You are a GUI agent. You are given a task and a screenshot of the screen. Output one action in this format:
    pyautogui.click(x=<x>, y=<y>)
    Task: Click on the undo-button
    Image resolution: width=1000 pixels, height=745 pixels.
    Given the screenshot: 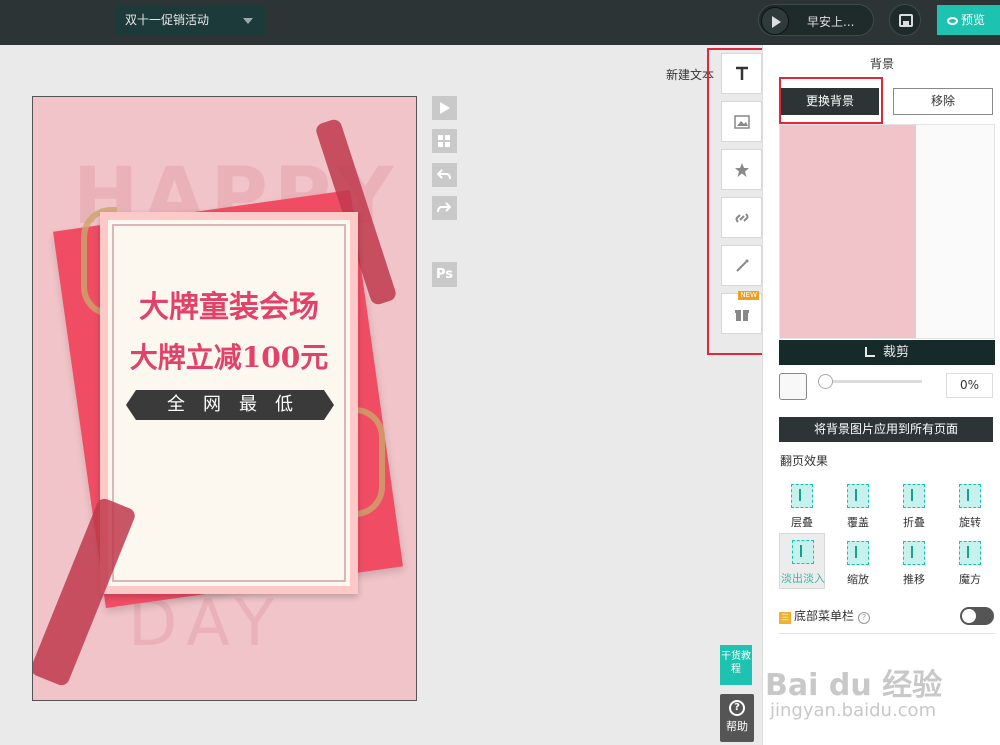 What is the action you would take?
    pyautogui.click(x=444, y=175)
    